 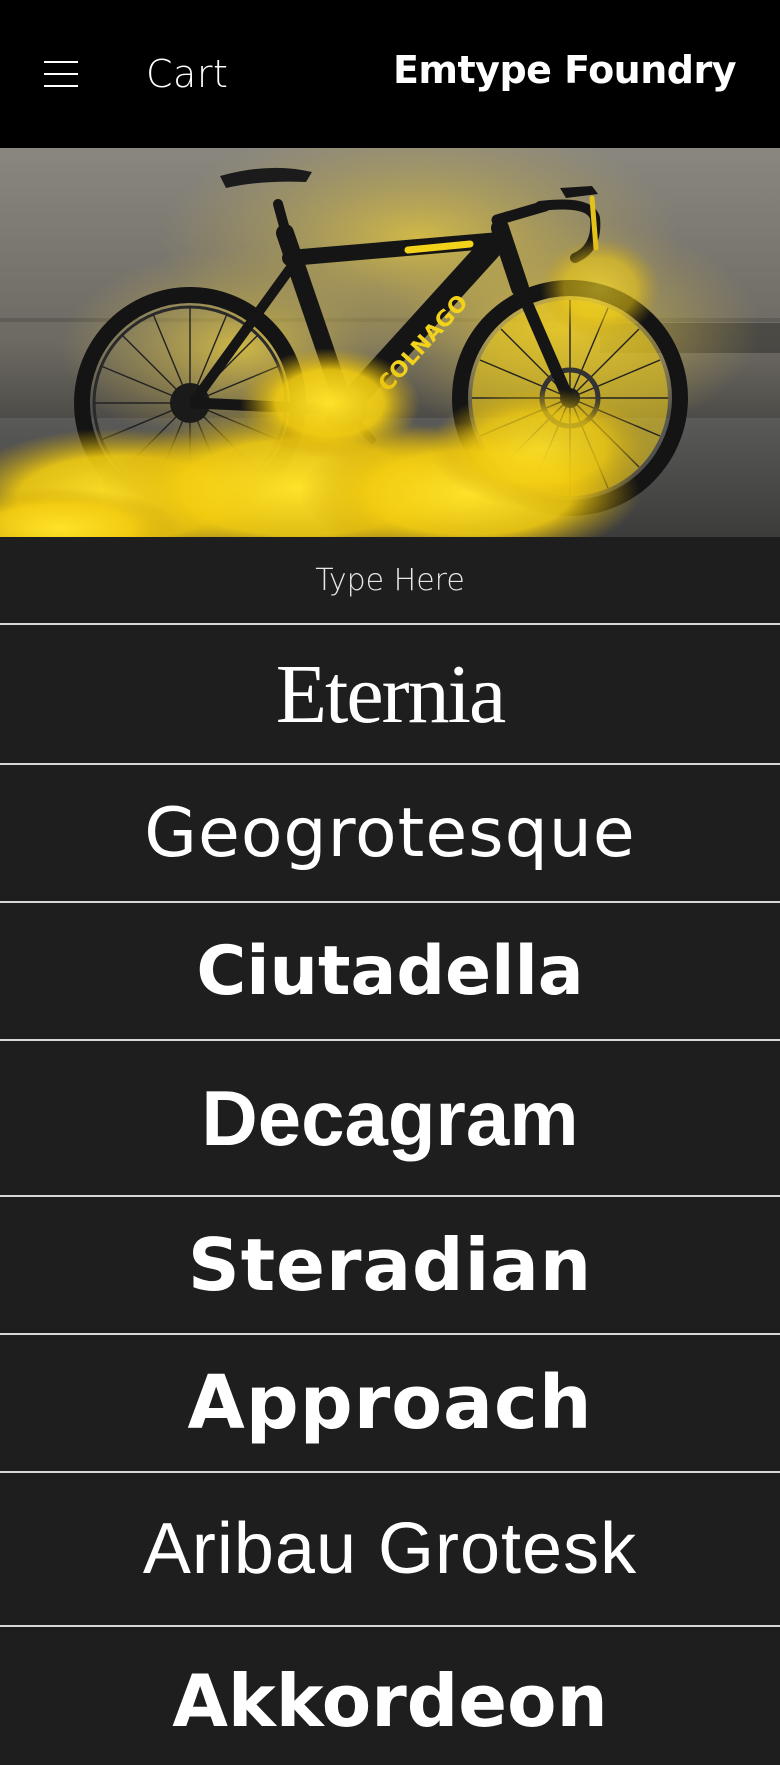 I want to click on font-item-decagram: Decagram, so click(x=390, y=1119).